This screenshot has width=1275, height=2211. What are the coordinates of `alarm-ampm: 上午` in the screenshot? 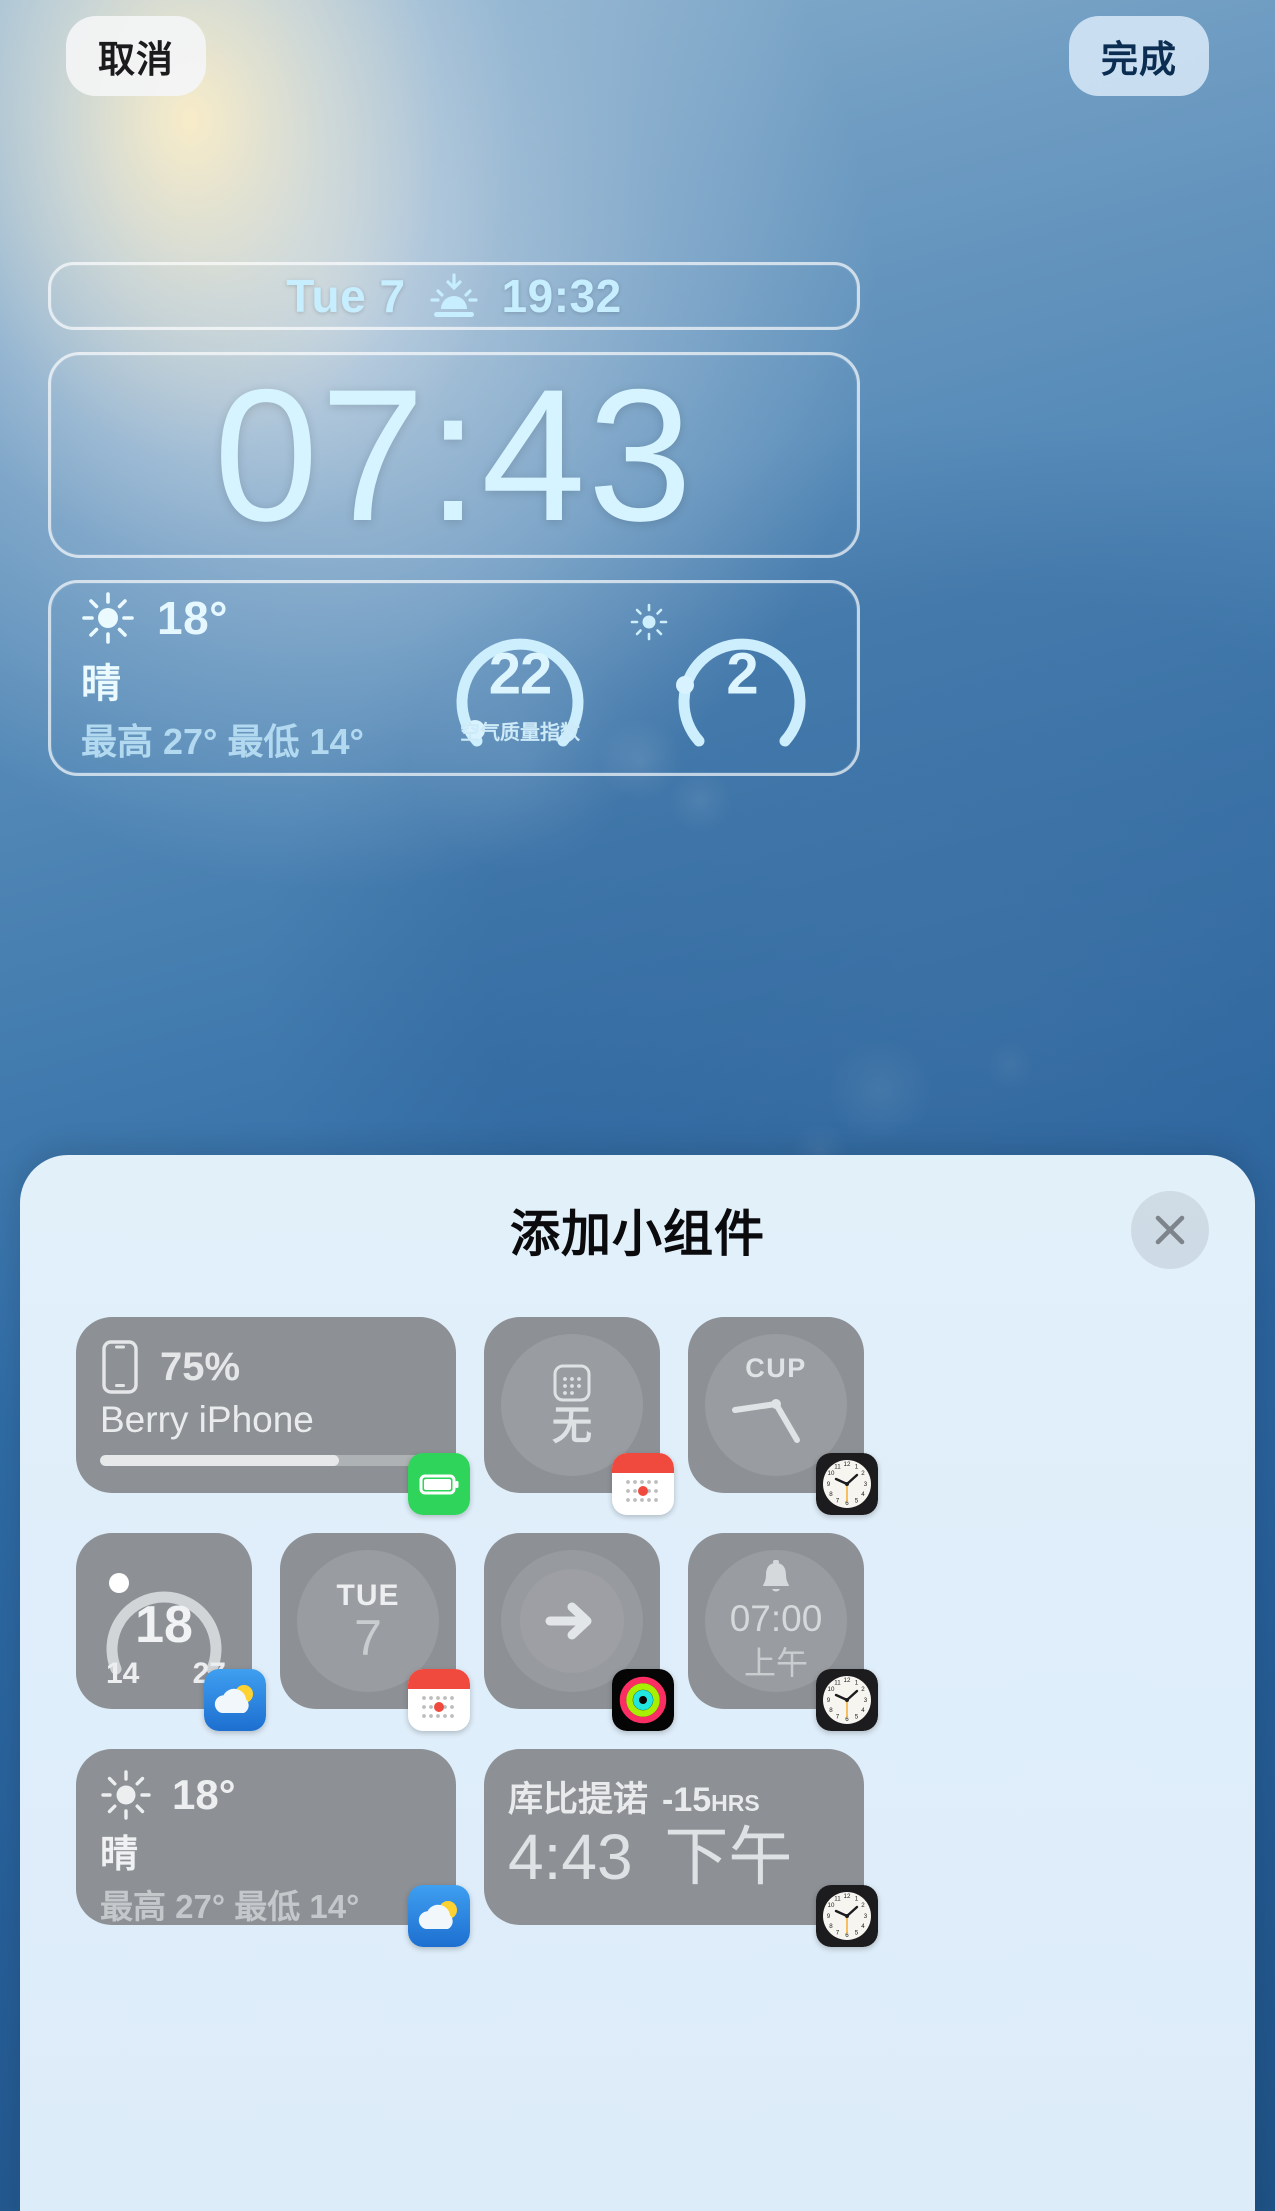 It's located at (775, 1663).